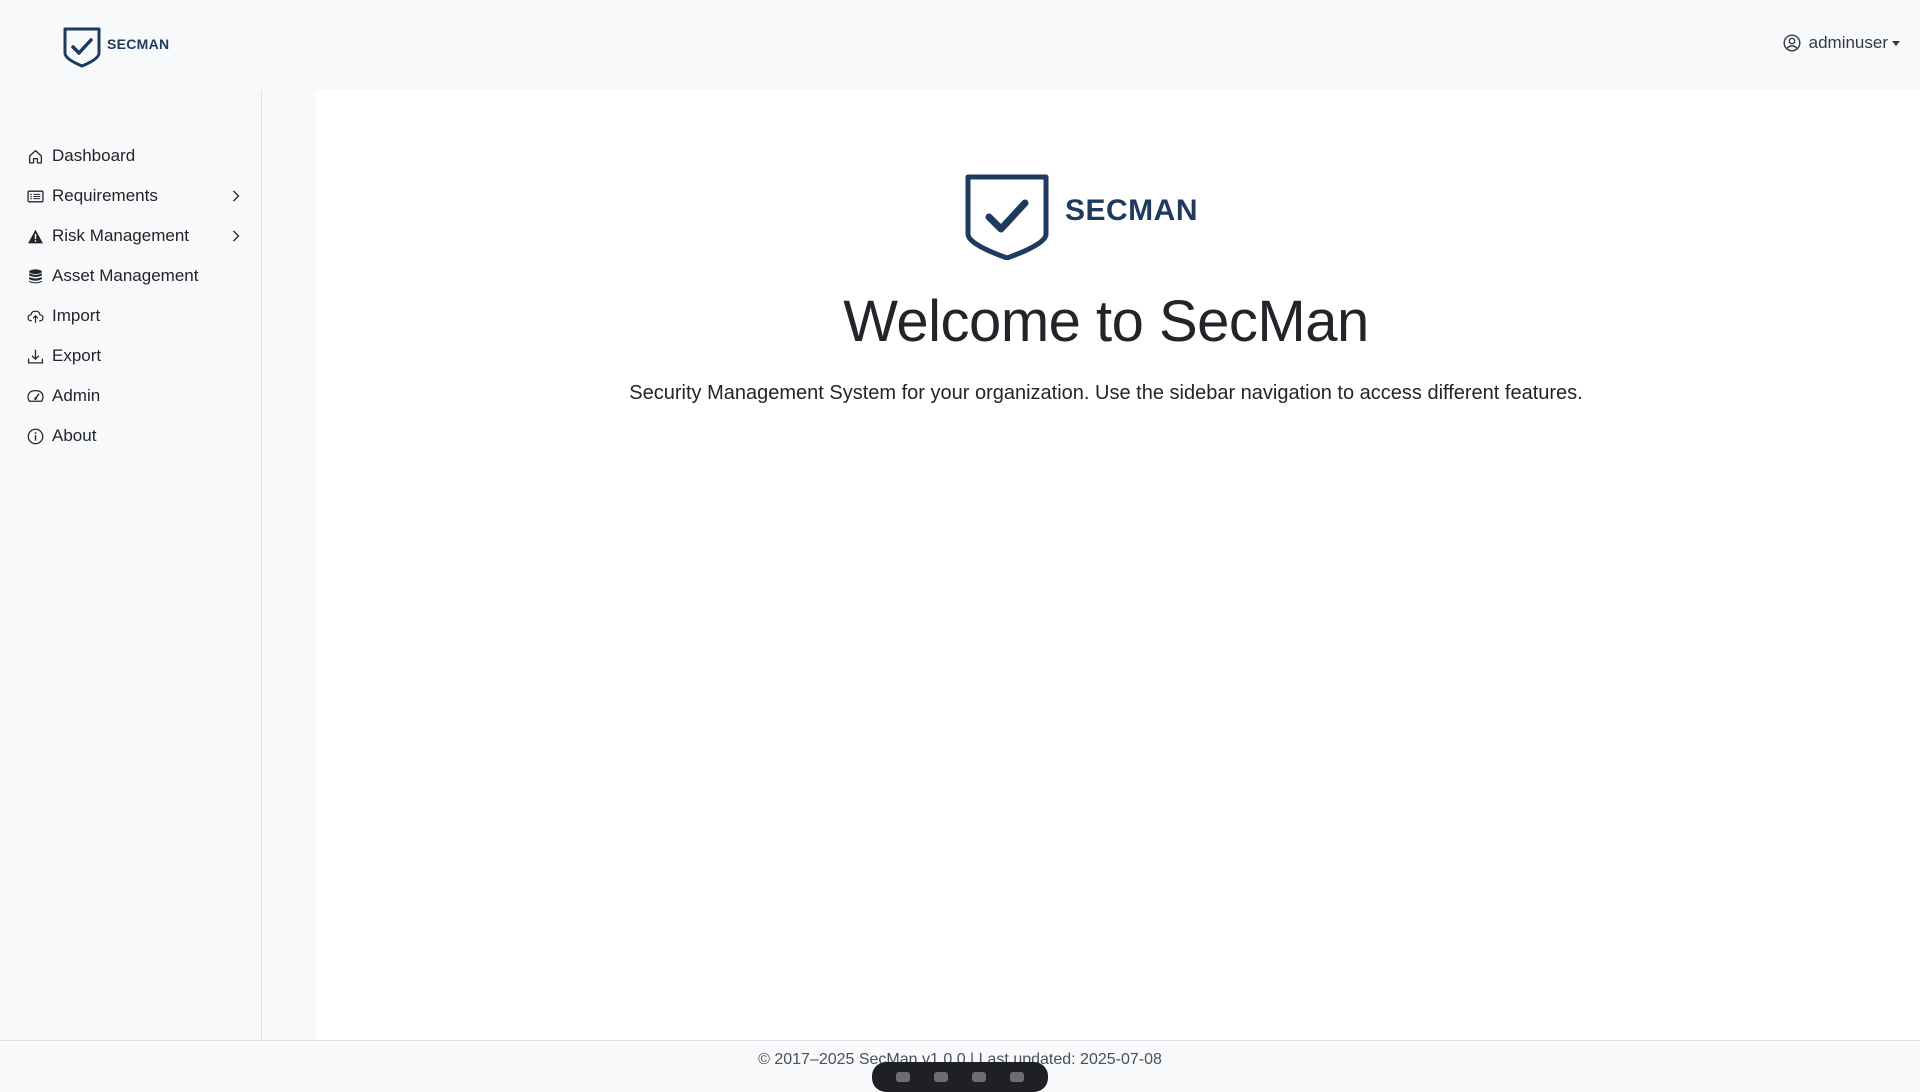 Image resolution: width=1920 pixels, height=1092 pixels. What do you see at coordinates (1848, 42) in the screenshot?
I see `user-name: adminuser` at bounding box center [1848, 42].